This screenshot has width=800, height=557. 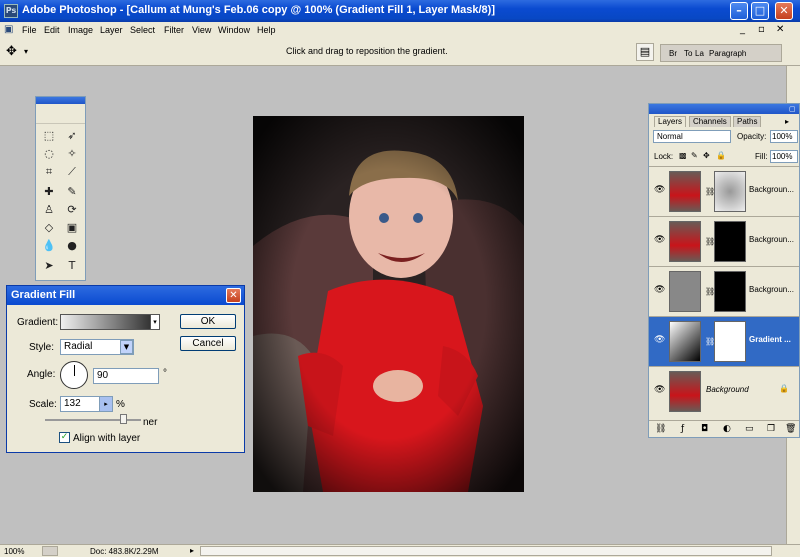 What do you see at coordinates (673, 53) in the screenshot?
I see `well-tab-brushes: Br` at bounding box center [673, 53].